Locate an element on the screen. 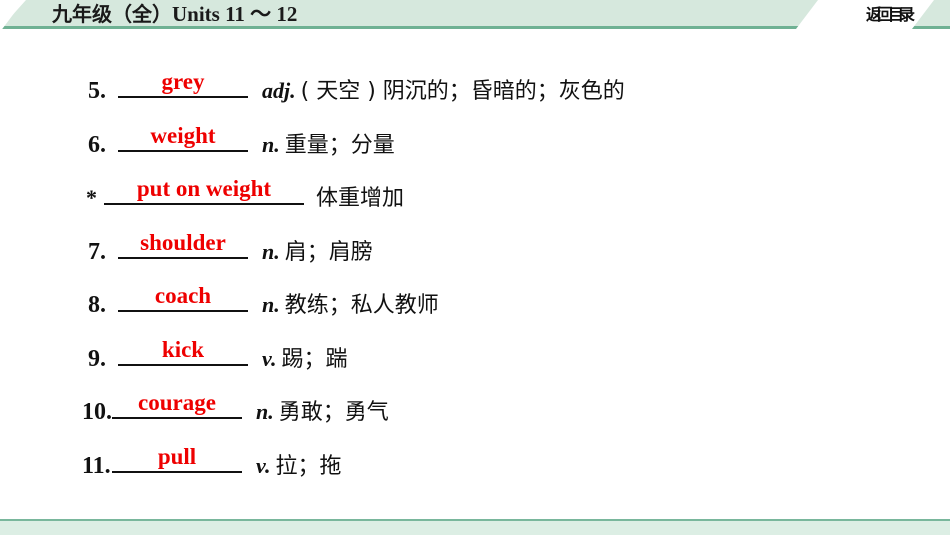  chinese-meaning: 勇敢；勇气 is located at coordinates (333, 412).